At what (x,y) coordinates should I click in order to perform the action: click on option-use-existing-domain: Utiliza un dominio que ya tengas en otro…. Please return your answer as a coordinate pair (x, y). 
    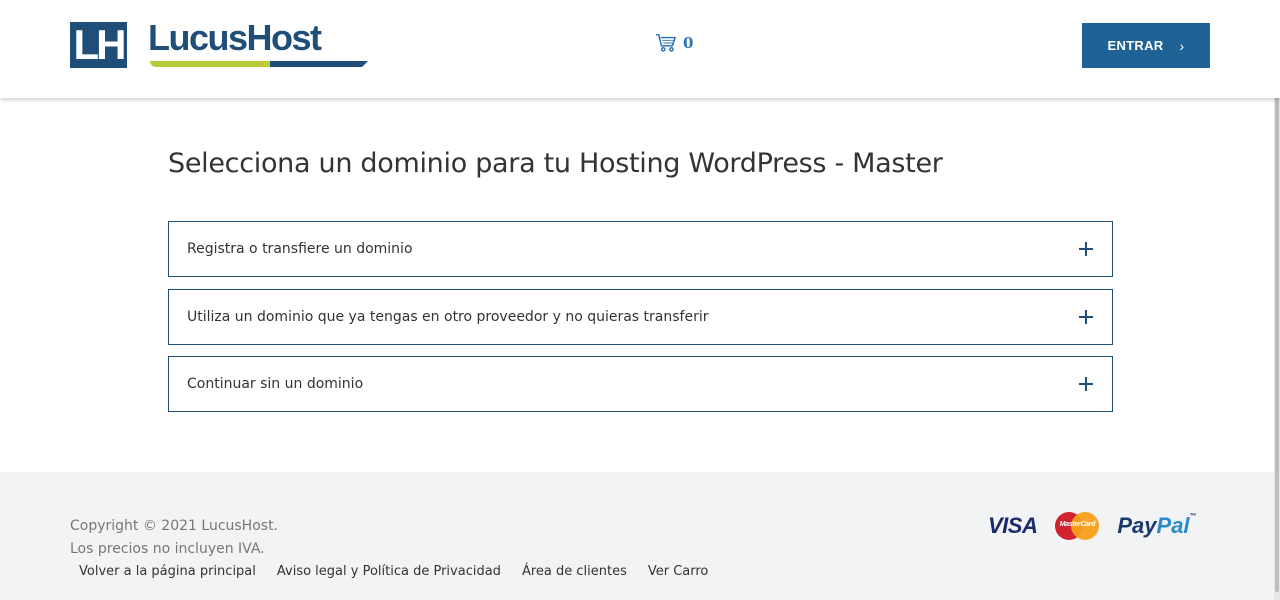
    Looking at the image, I should click on (640, 317).